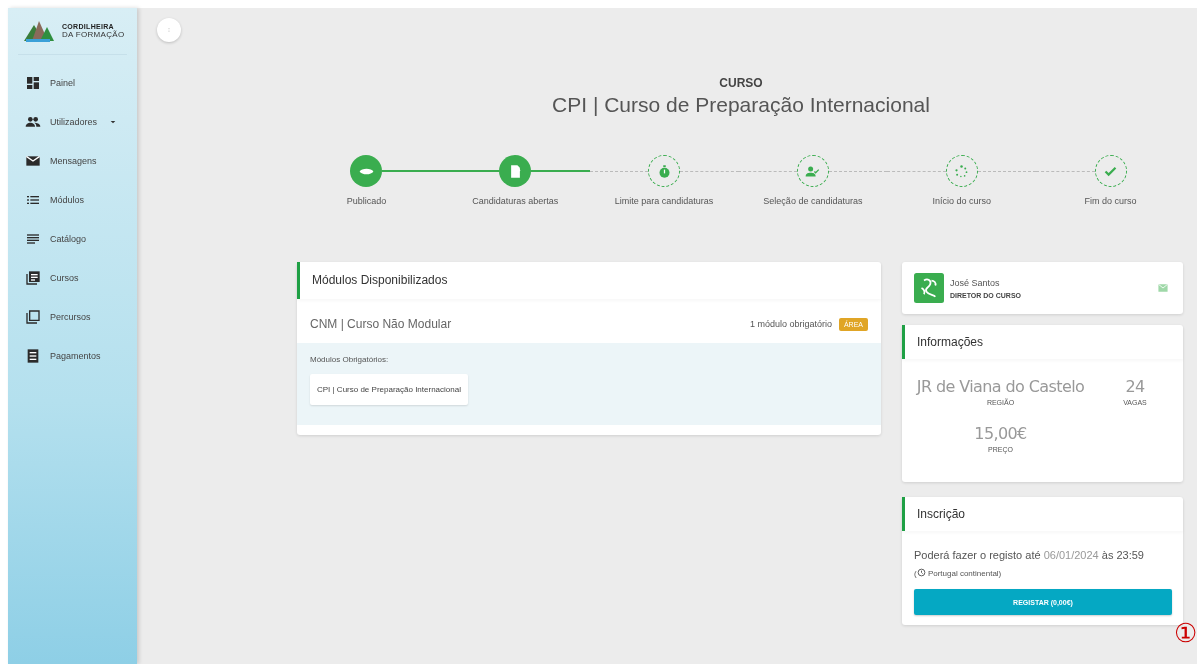 Image resolution: width=1197 pixels, height=664 pixels. What do you see at coordinates (72, 316) in the screenshot?
I see `sidebar-item: Percursos` at bounding box center [72, 316].